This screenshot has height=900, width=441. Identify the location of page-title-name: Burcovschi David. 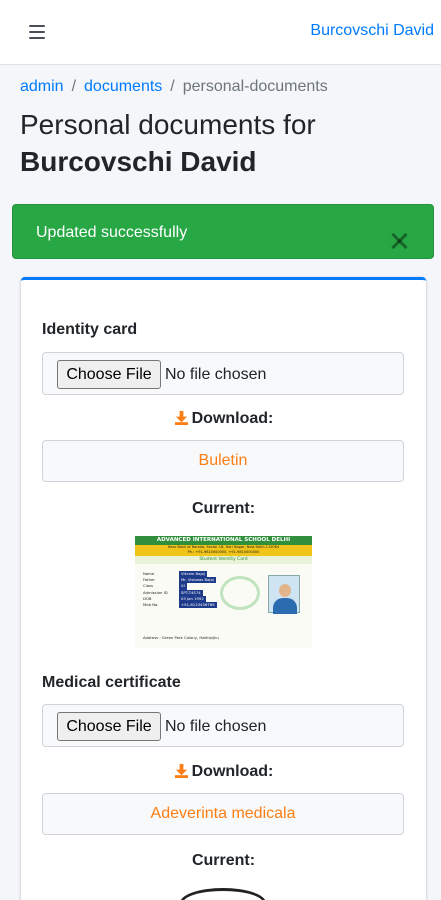
(138, 161).